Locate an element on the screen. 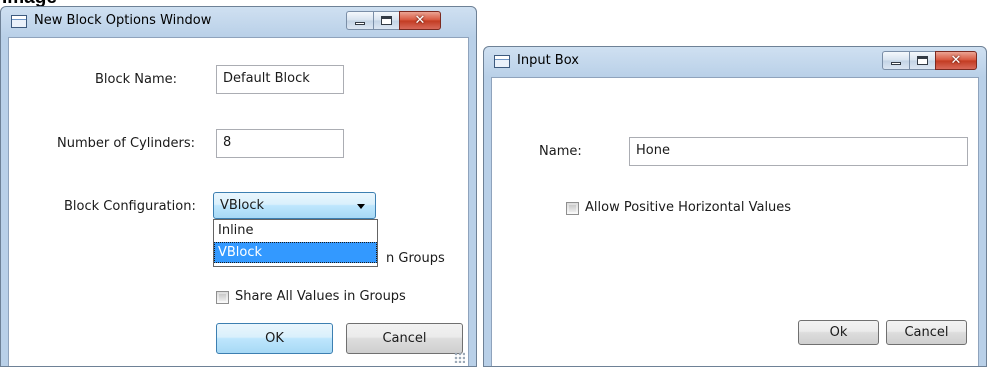  block-name-label: Block Name: is located at coordinates (136, 79).